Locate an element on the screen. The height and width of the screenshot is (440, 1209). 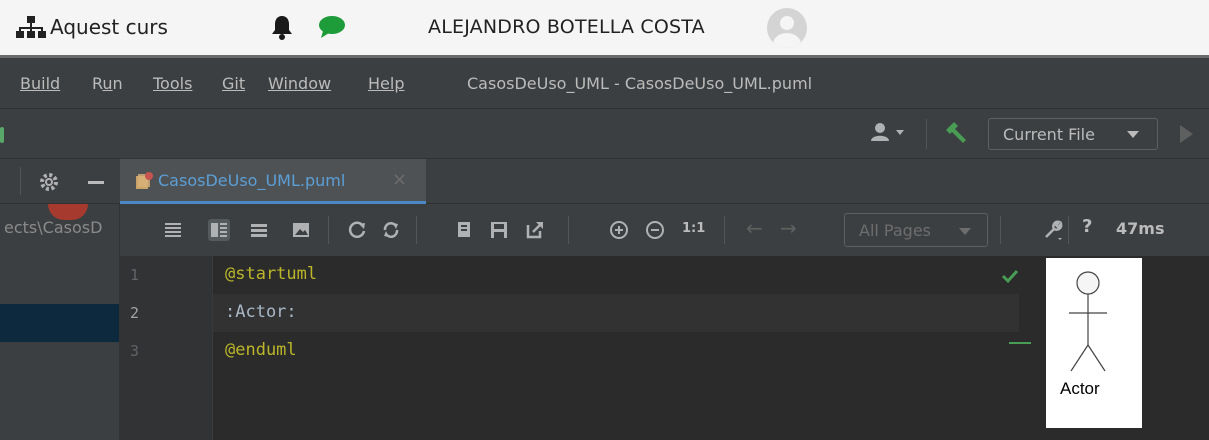
vcs-user-icon is located at coordinates (890, 133).